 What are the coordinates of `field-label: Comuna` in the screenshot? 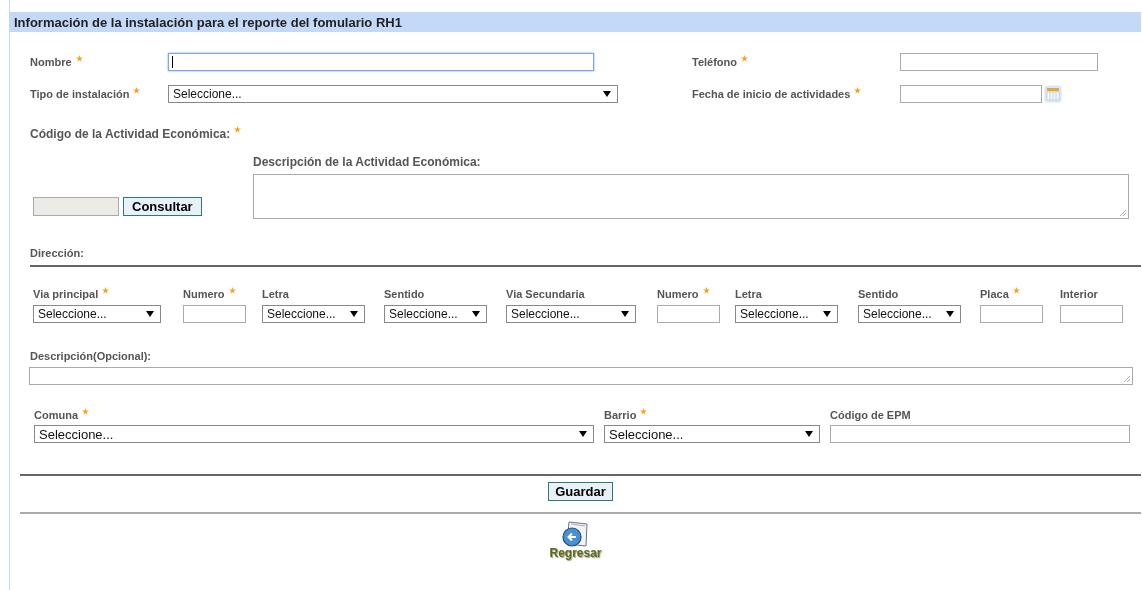 It's located at (56, 415).